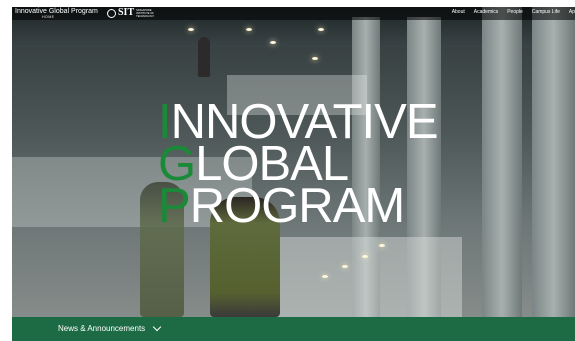 The image size is (575, 341). Describe the element at coordinates (56, 11) in the screenshot. I see `program-title-link: Innovative Global Program` at that location.